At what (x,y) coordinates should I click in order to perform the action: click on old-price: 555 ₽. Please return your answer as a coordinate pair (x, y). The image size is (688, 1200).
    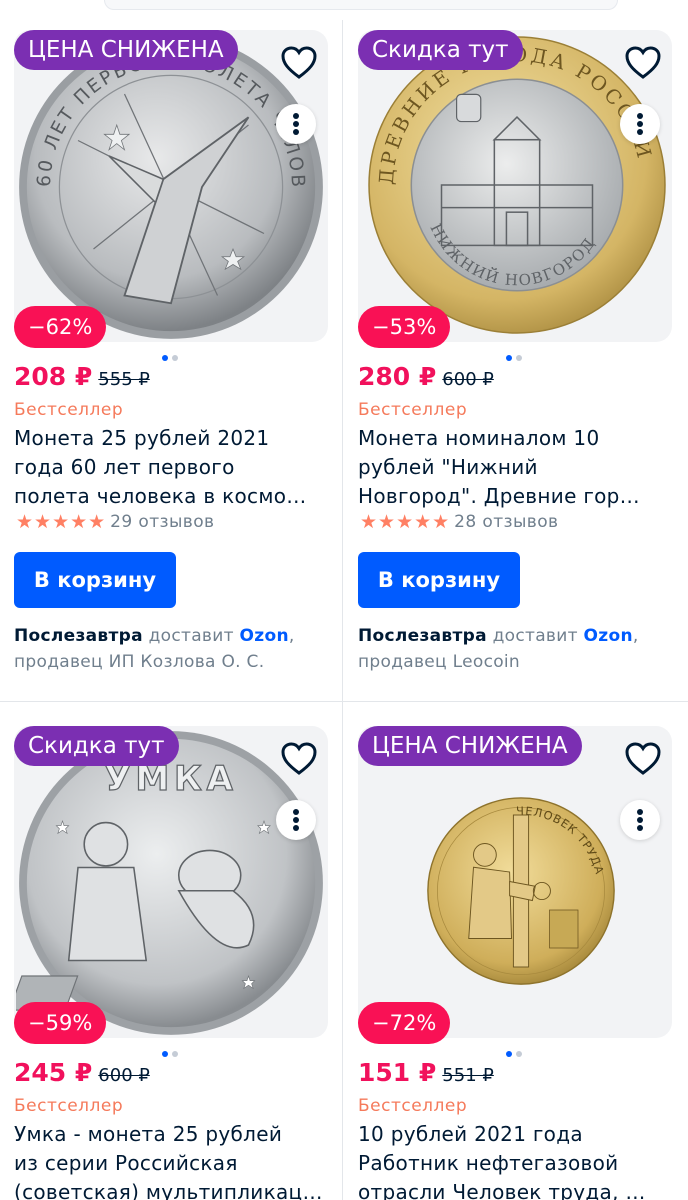
    Looking at the image, I should click on (124, 379).